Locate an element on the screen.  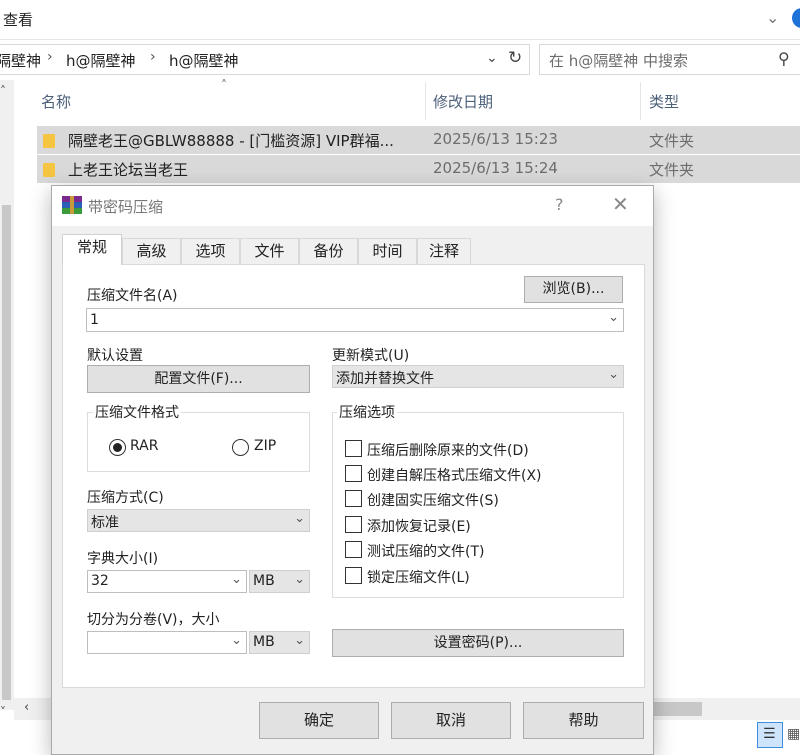
sort-ascending-icon: ˄ is located at coordinates (224, 85).